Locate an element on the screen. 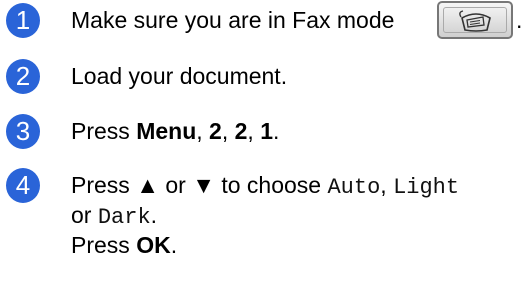  ok-key: OK is located at coordinates (153, 245).